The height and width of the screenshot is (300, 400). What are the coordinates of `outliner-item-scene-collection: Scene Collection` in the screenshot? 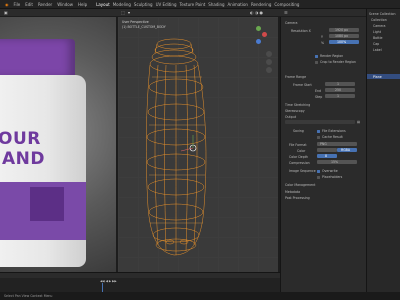 It's located at (382, 14).